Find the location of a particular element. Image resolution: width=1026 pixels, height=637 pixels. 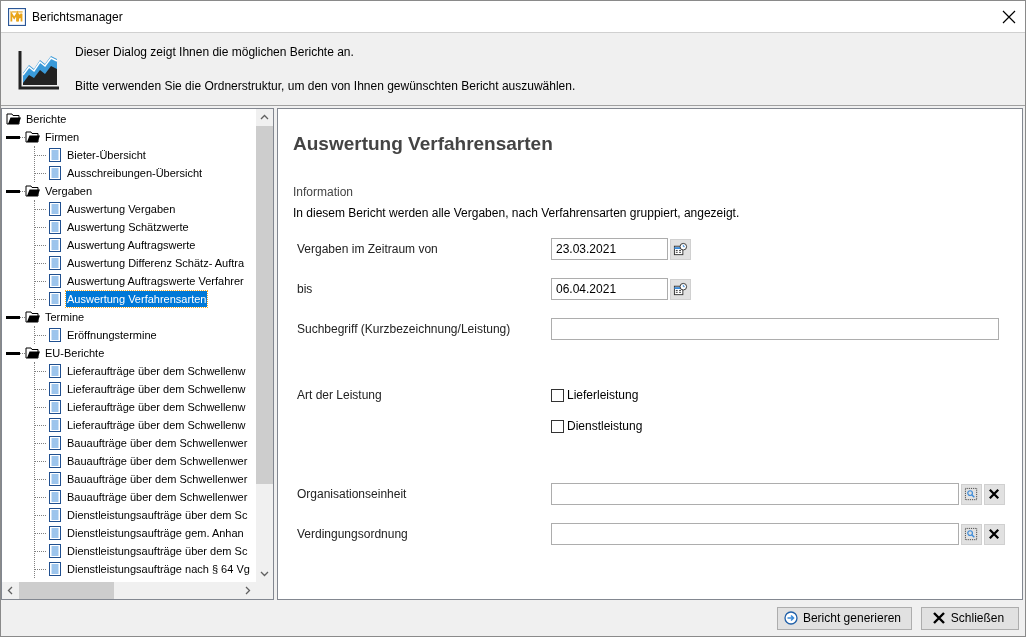

vertical-scrollbar is located at coordinates (264, 345).